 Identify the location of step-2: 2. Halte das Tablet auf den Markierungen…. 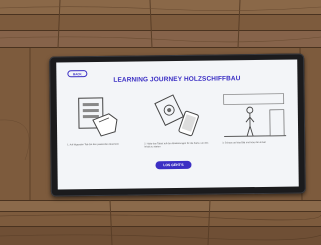
(177, 121).